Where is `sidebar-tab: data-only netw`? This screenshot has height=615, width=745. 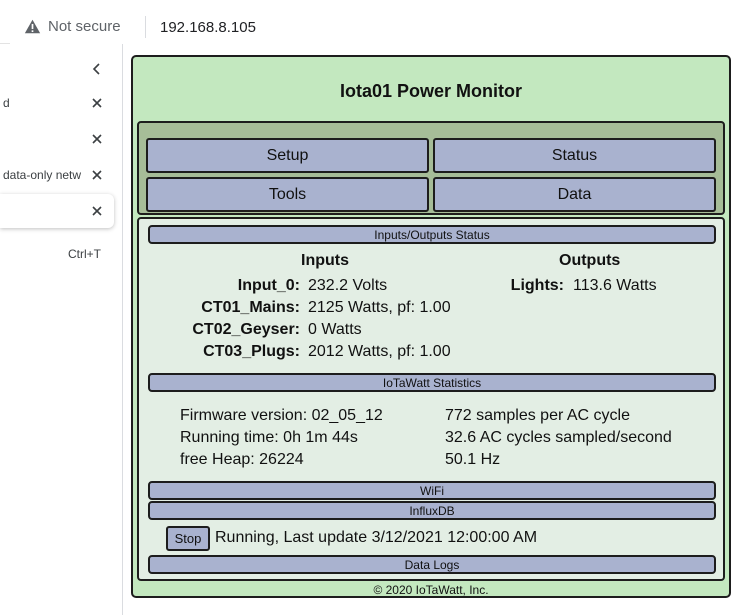 sidebar-tab: data-only netw is located at coordinates (57, 175).